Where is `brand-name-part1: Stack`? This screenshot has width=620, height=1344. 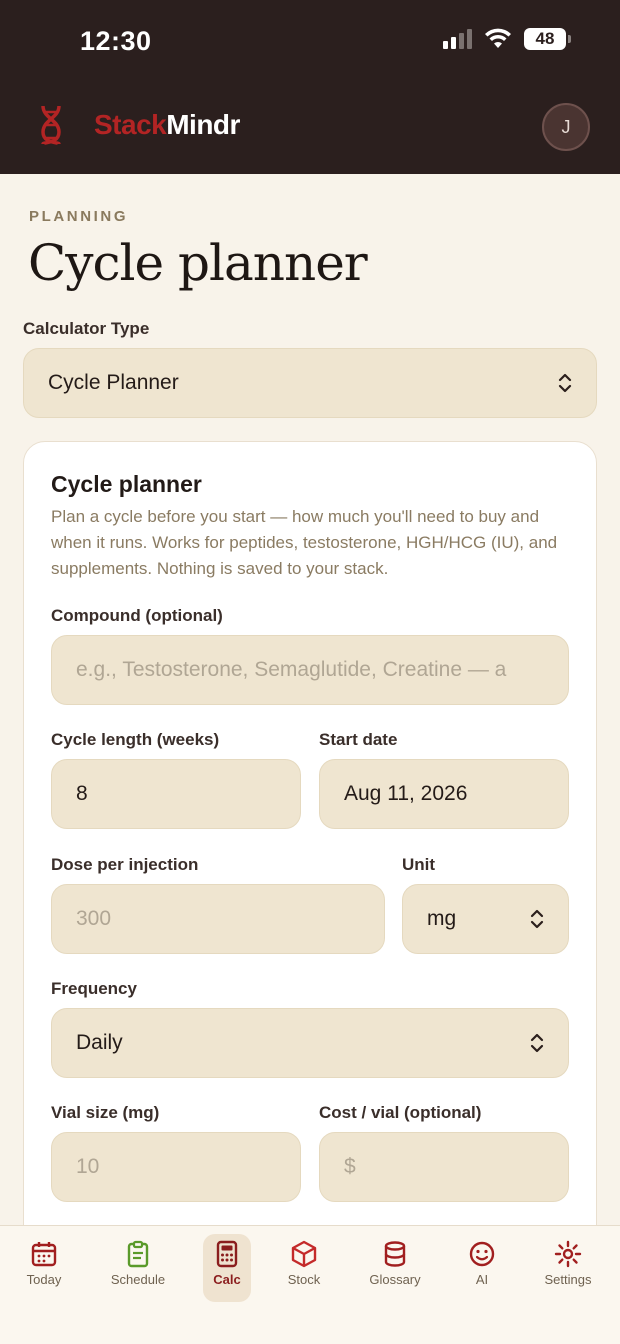 brand-name-part1: Stack is located at coordinates (130, 124).